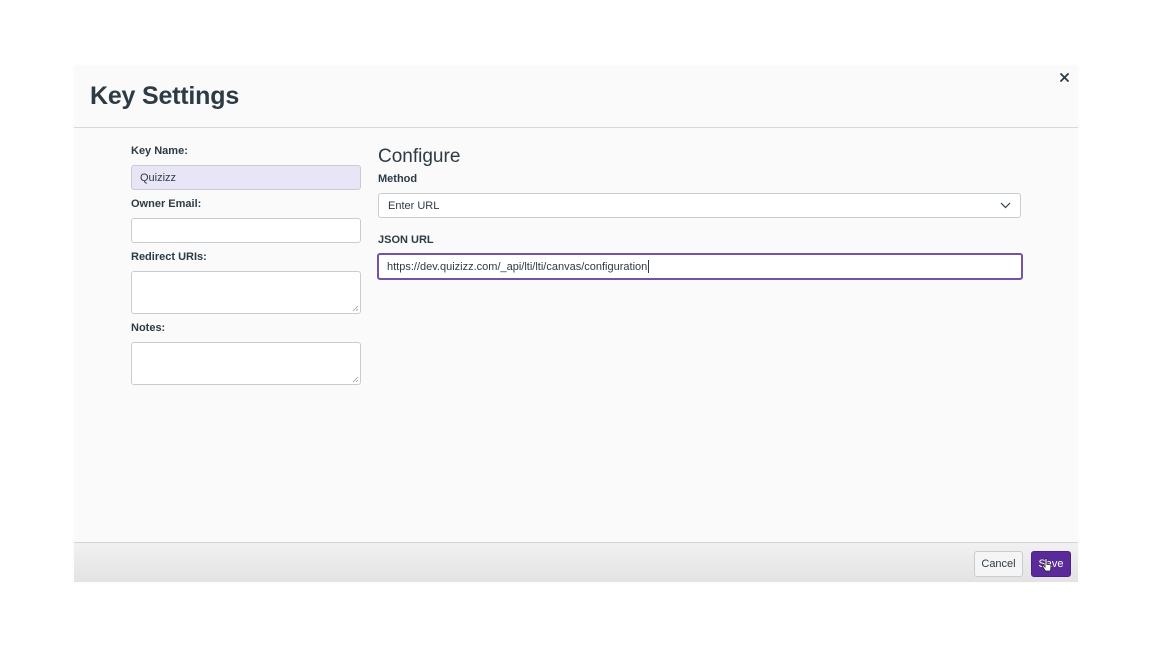 The height and width of the screenshot is (648, 1152). Describe the element at coordinates (246, 292) in the screenshot. I see `redirect-uris-textarea` at that location.